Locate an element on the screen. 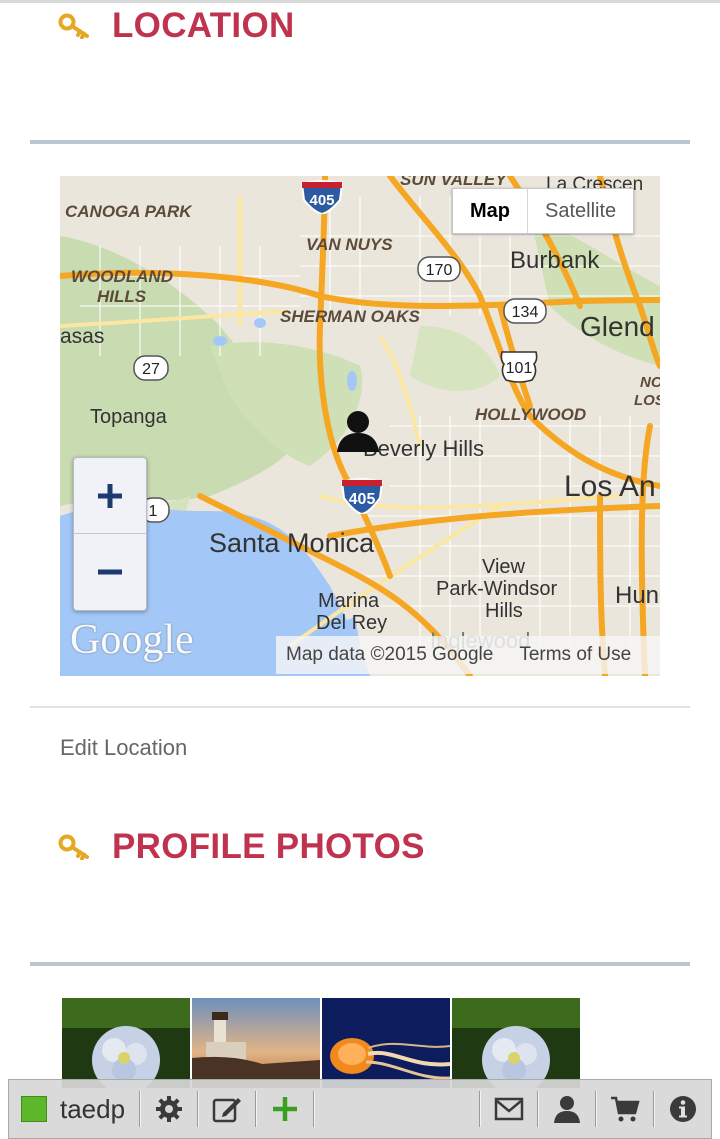  compose-button is located at coordinates (227, 1109).